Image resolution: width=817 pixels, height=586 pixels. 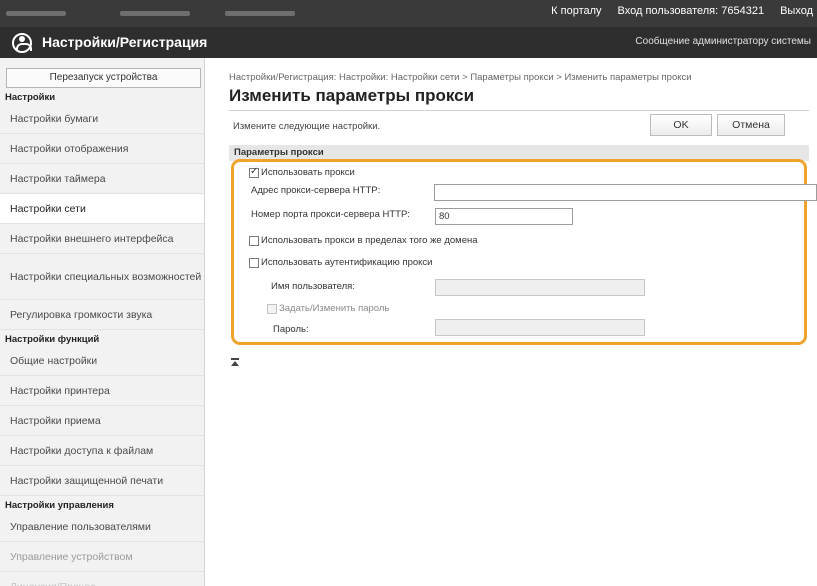 I want to click on sidebar-item-network: Настройки сети, so click(x=102, y=209).